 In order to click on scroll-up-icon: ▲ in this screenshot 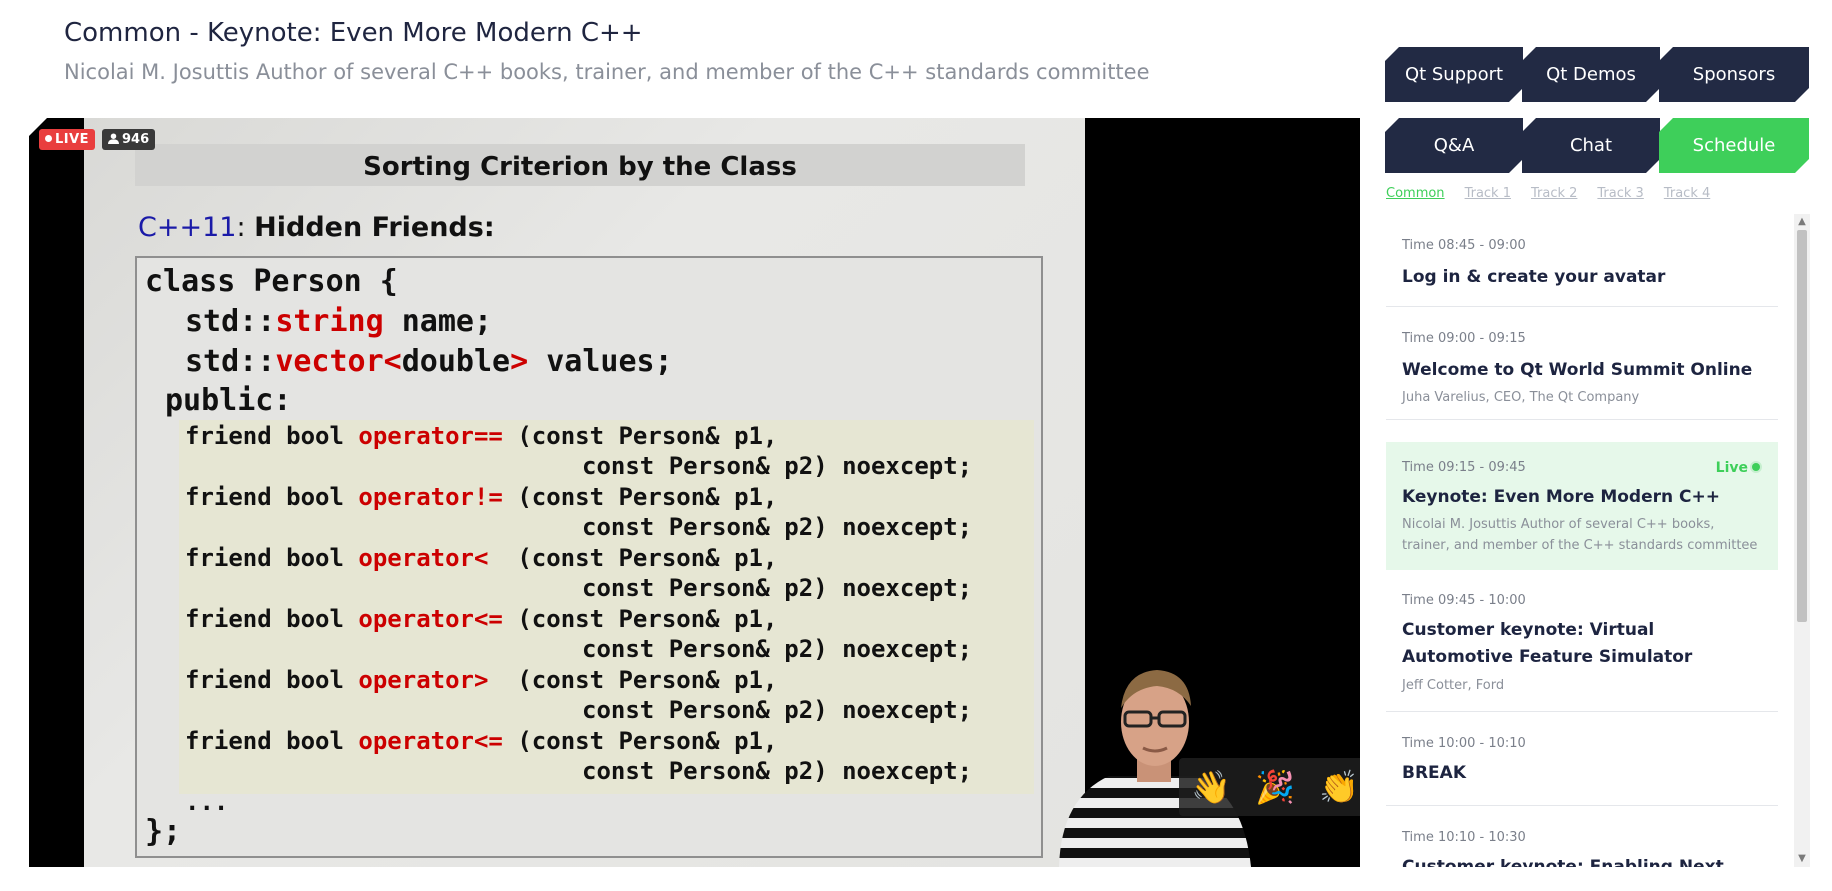, I will do `click(1802, 222)`.